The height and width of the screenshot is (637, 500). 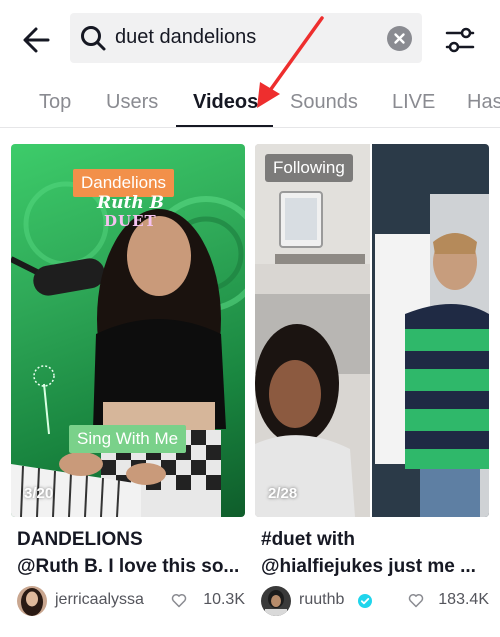 I want to click on tab-top: Top, so click(x=55, y=102).